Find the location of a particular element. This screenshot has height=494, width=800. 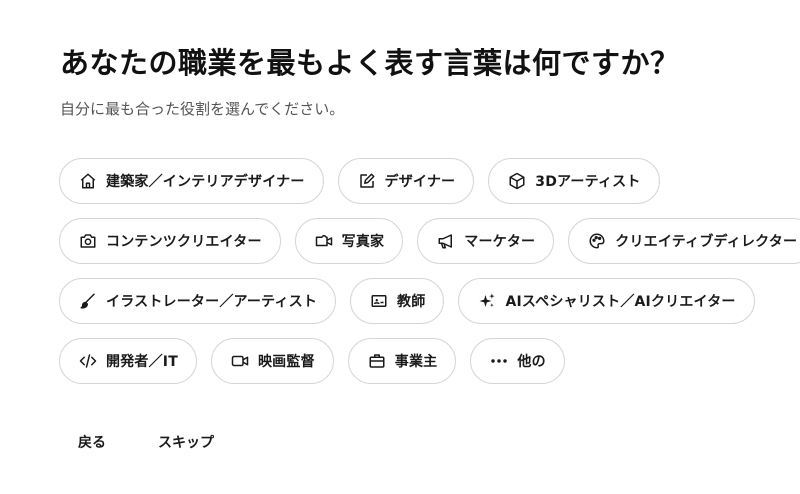

options-row-3: イラストレーター／アーティスト 教師 AIスペシャリスト／AIクリエイター is located at coordinates (419, 301).